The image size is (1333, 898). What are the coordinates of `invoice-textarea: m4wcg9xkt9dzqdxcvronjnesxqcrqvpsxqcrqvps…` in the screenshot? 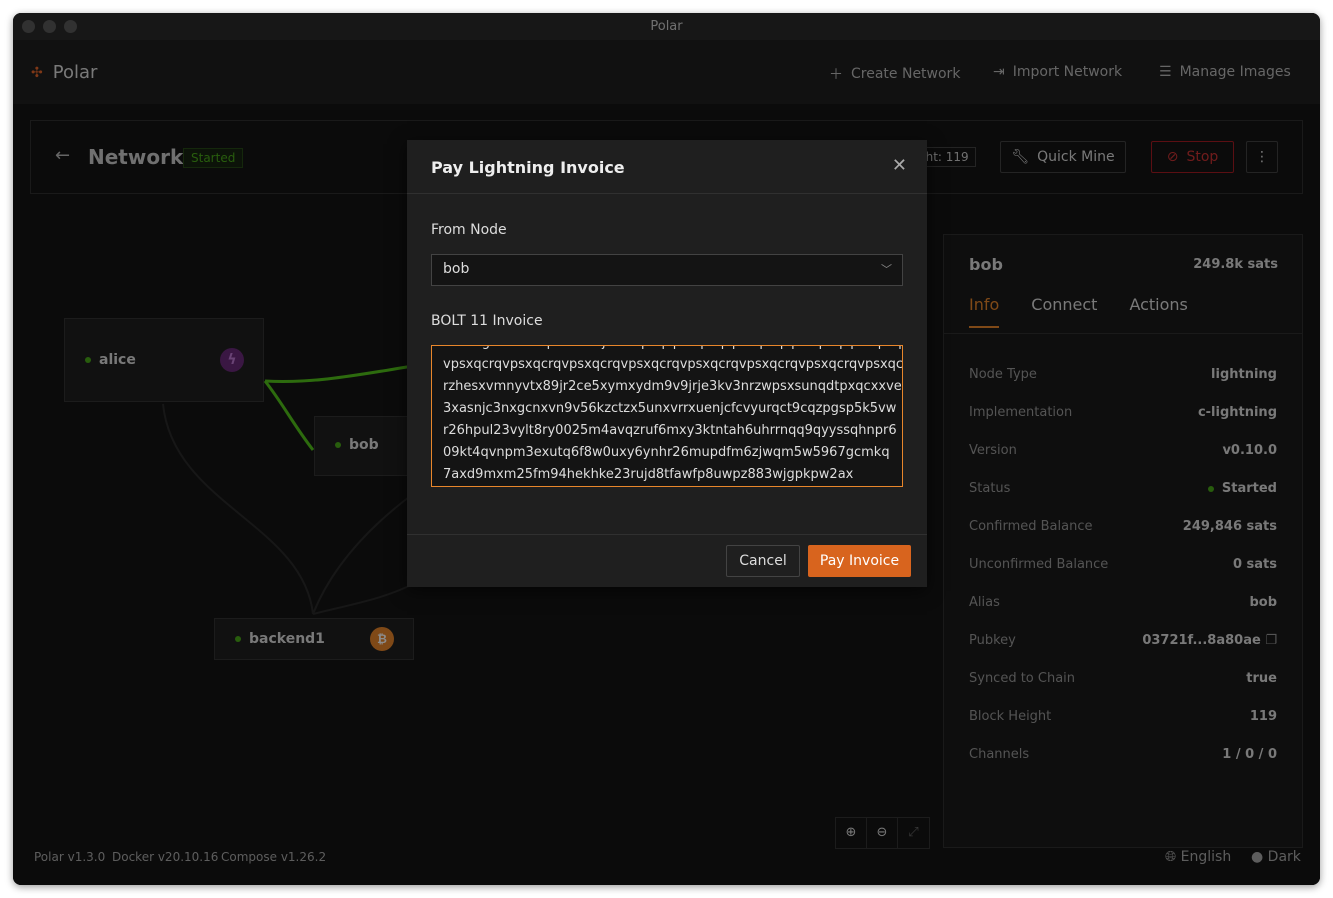 It's located at (667, 416).